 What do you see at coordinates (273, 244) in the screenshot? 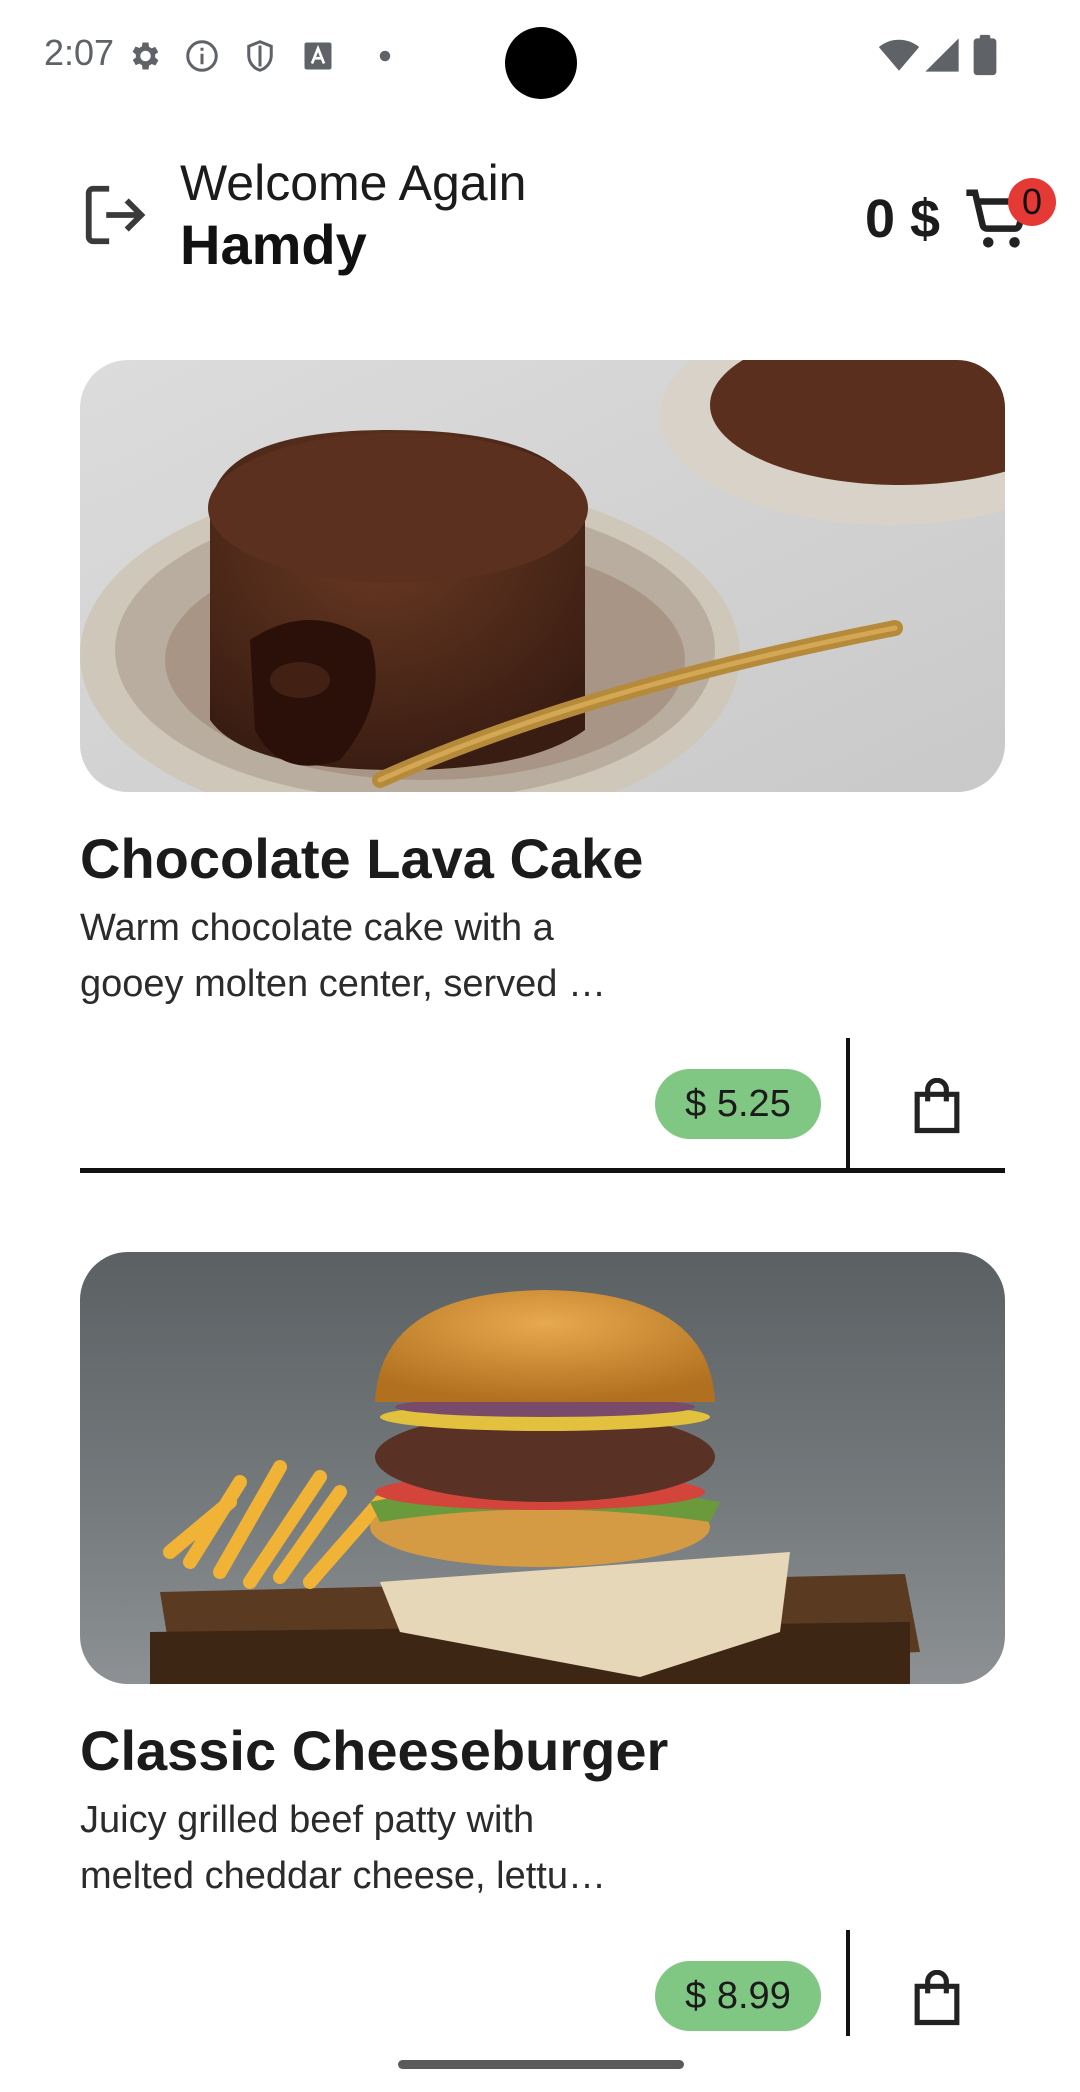
I see `user-name: Hamdy` at bounding box center [273, 244].